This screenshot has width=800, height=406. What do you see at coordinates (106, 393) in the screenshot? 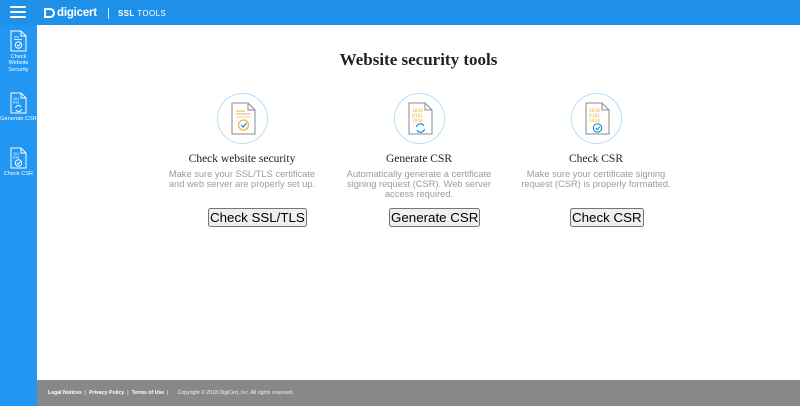
I see `privacy-policy-link: Privacy Policy` at bounding box center [106, 393].